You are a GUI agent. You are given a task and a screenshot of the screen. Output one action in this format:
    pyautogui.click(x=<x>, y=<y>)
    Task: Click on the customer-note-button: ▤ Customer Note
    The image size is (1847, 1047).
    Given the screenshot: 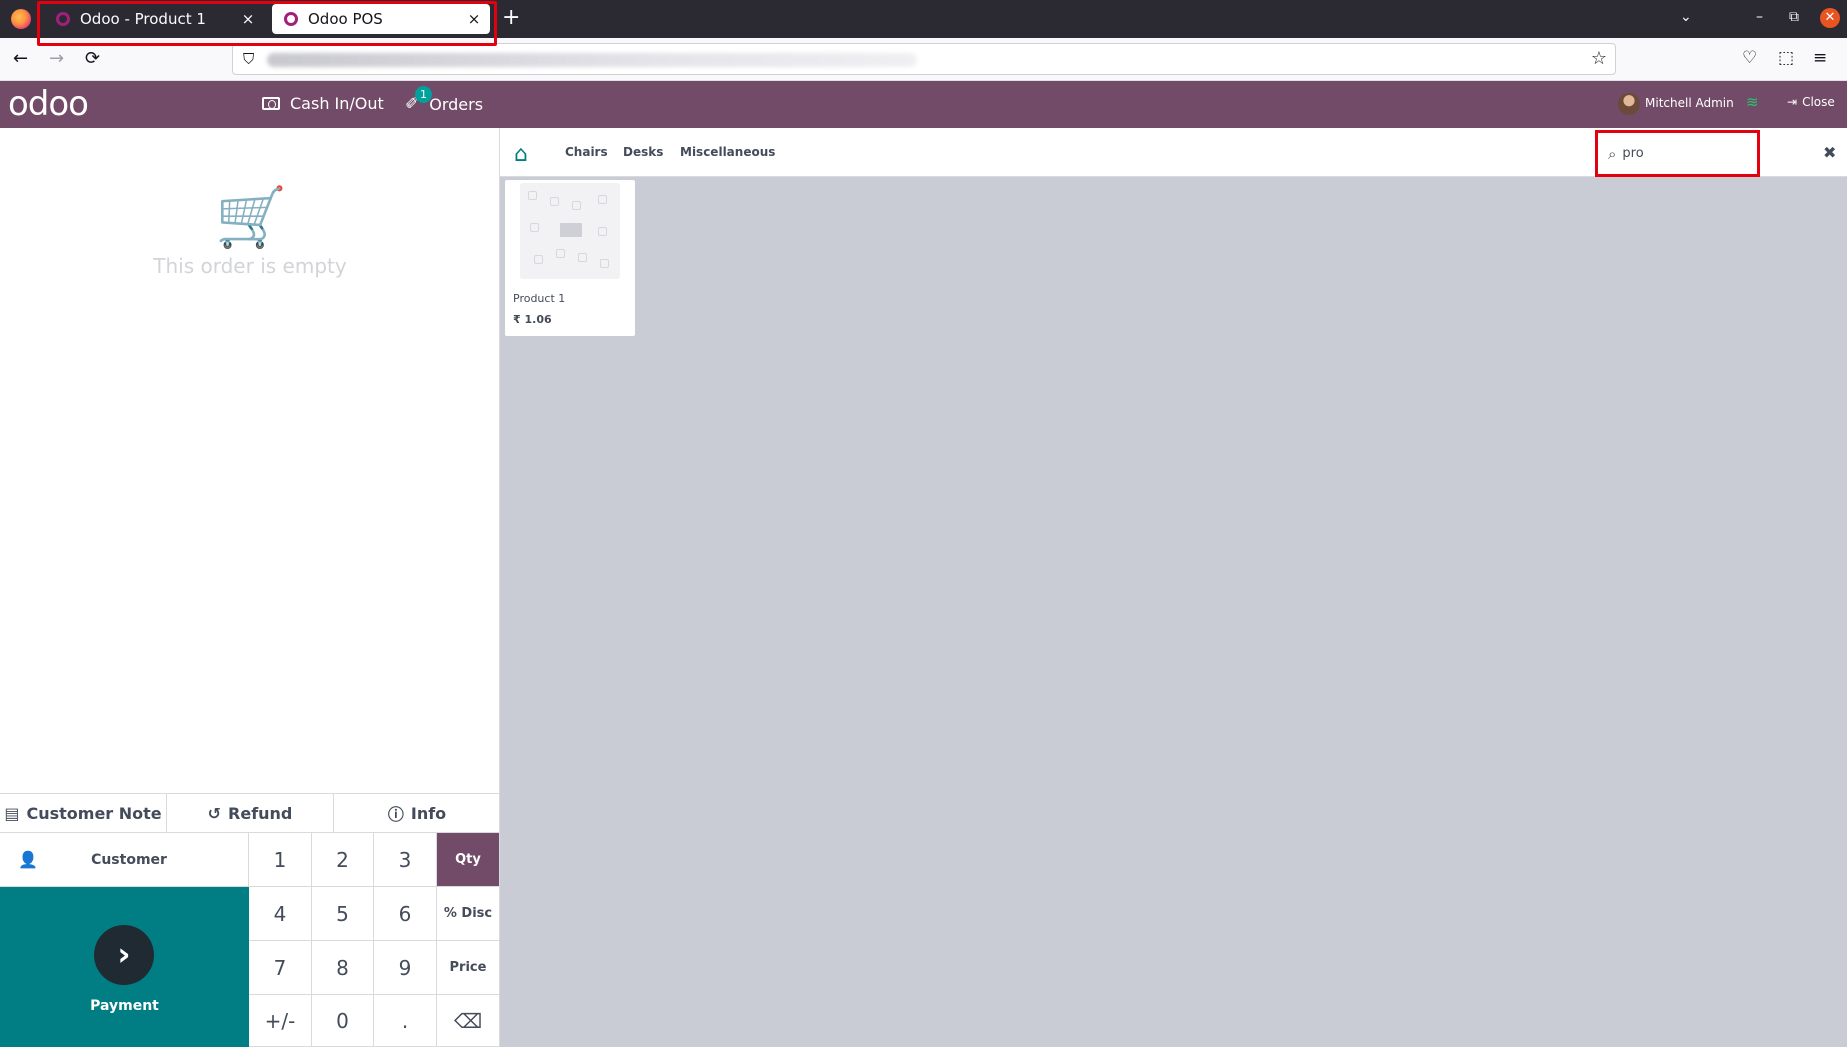 What is the action you would take?
    pyautogui.click(x=83, y=813)
    